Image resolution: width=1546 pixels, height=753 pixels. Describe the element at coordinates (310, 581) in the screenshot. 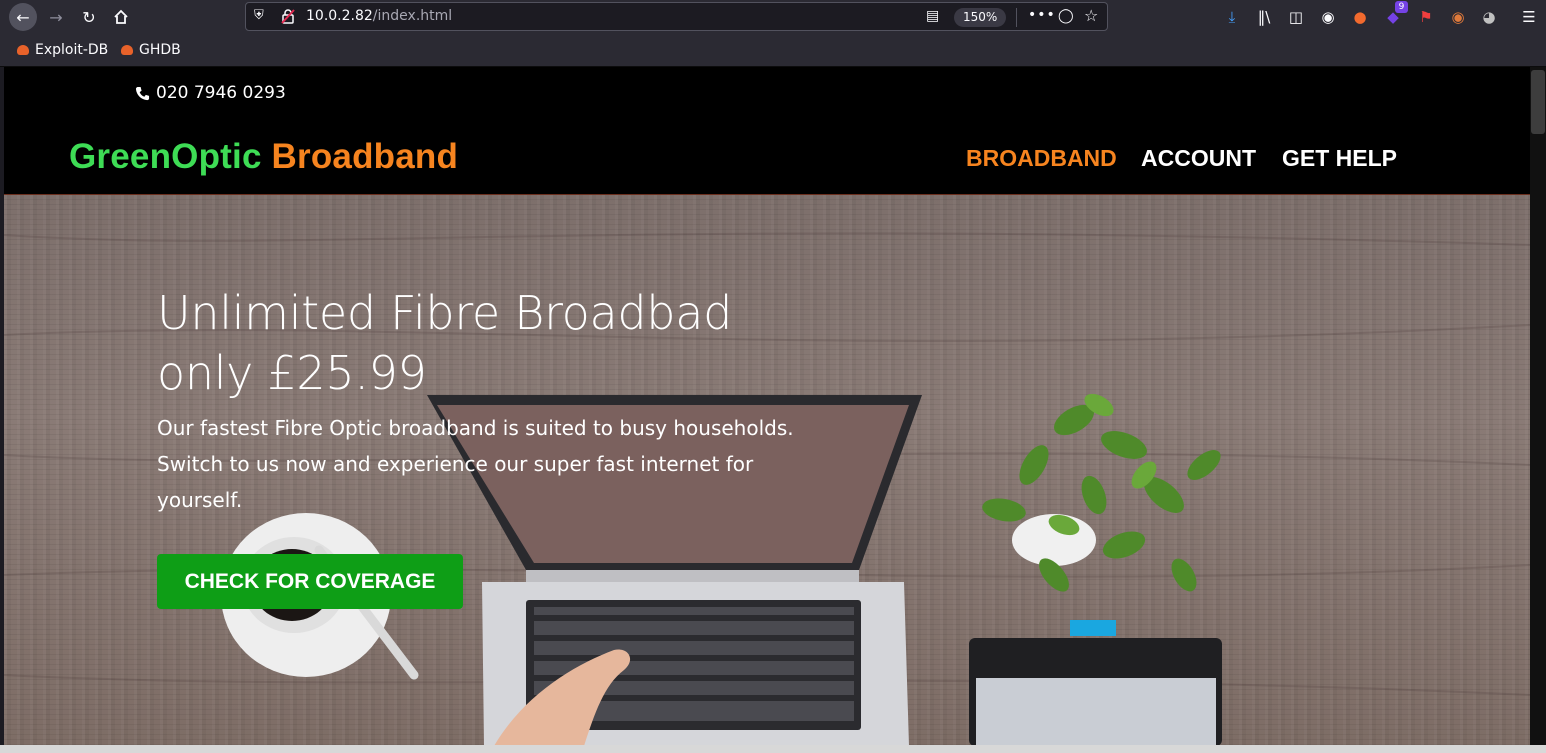

I see `check-coverage-button: CHECK FOR COVERAGE` at that location.